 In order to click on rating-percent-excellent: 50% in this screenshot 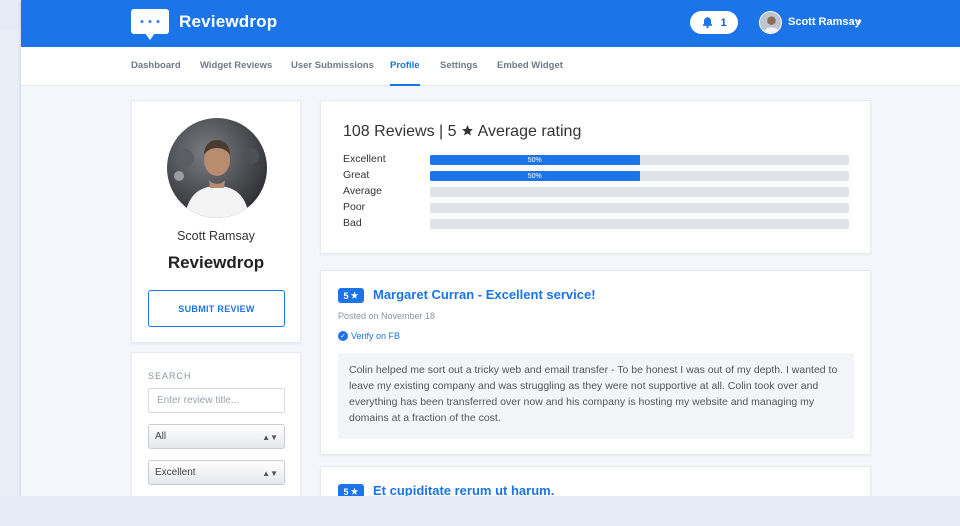, I will do `click(534, 160)`.